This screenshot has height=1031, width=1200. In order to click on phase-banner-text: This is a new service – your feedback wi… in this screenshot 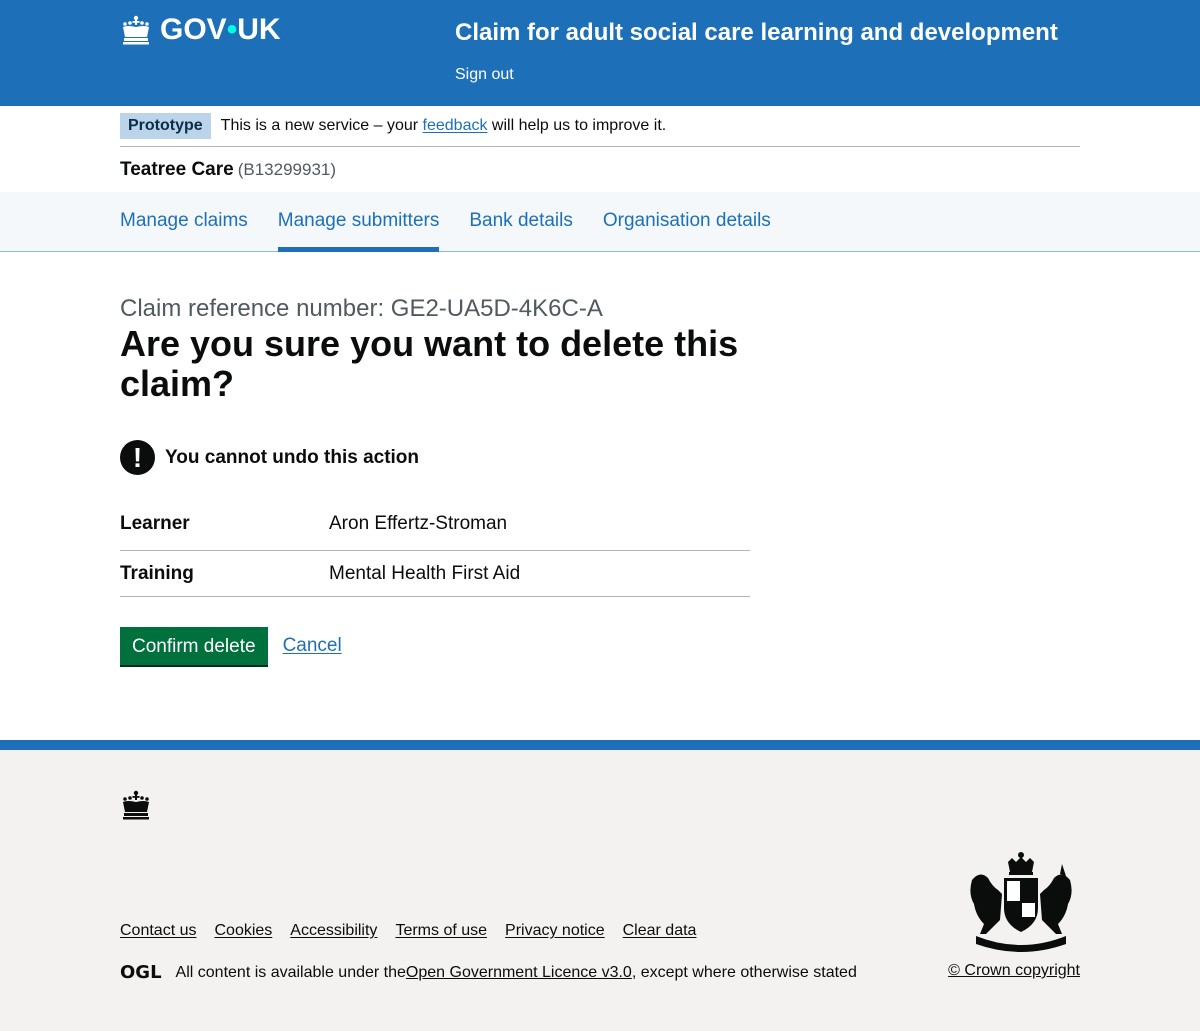, I will do `click(443, 125)`.